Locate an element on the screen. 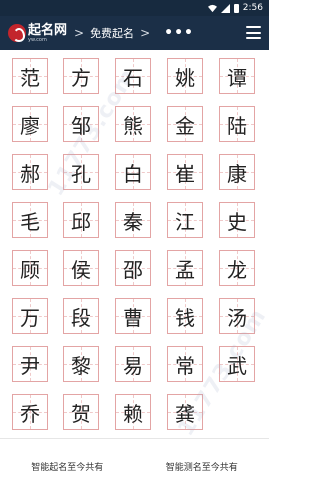  surname-cell: 汤 is located at coordinates (237, 316).